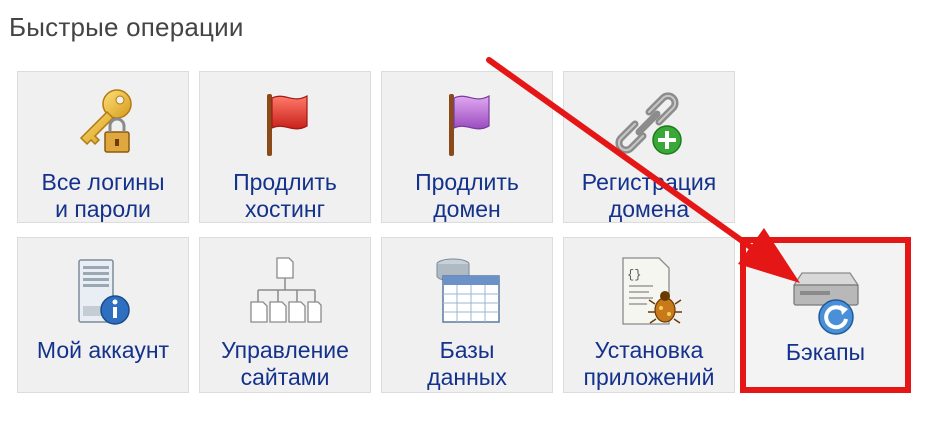  What do you see at coordinates (103, 195) in the screenshot?
I see `tile-label: Все логины и пароли` at bounding box center [103, 195].